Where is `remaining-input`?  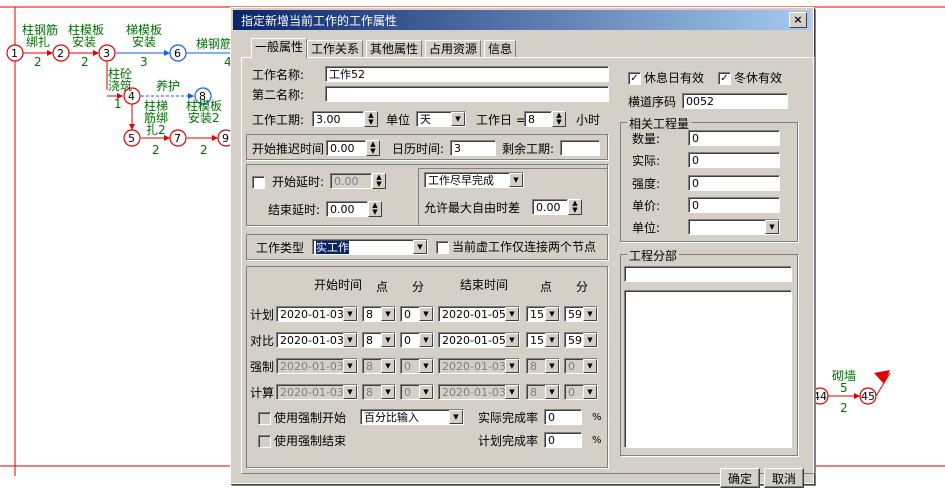
remaining-input is located at coordinates (580, 148).